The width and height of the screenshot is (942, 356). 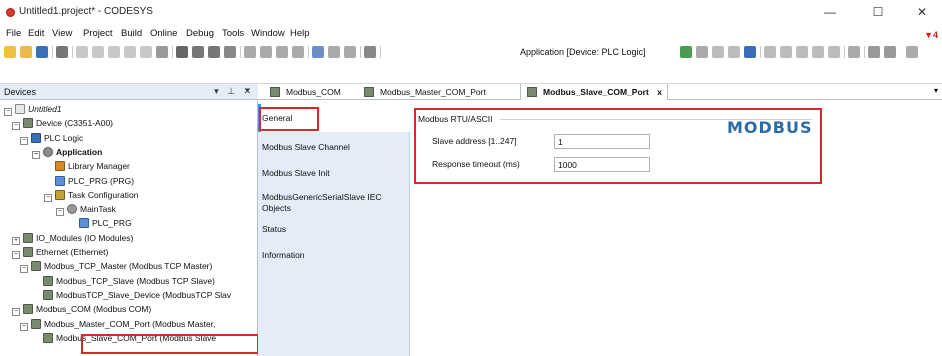 What do you see at coordinates (86, 209) in the screenshot?
I see `tree-item: − MainTask` at bounding box center [86, 209].